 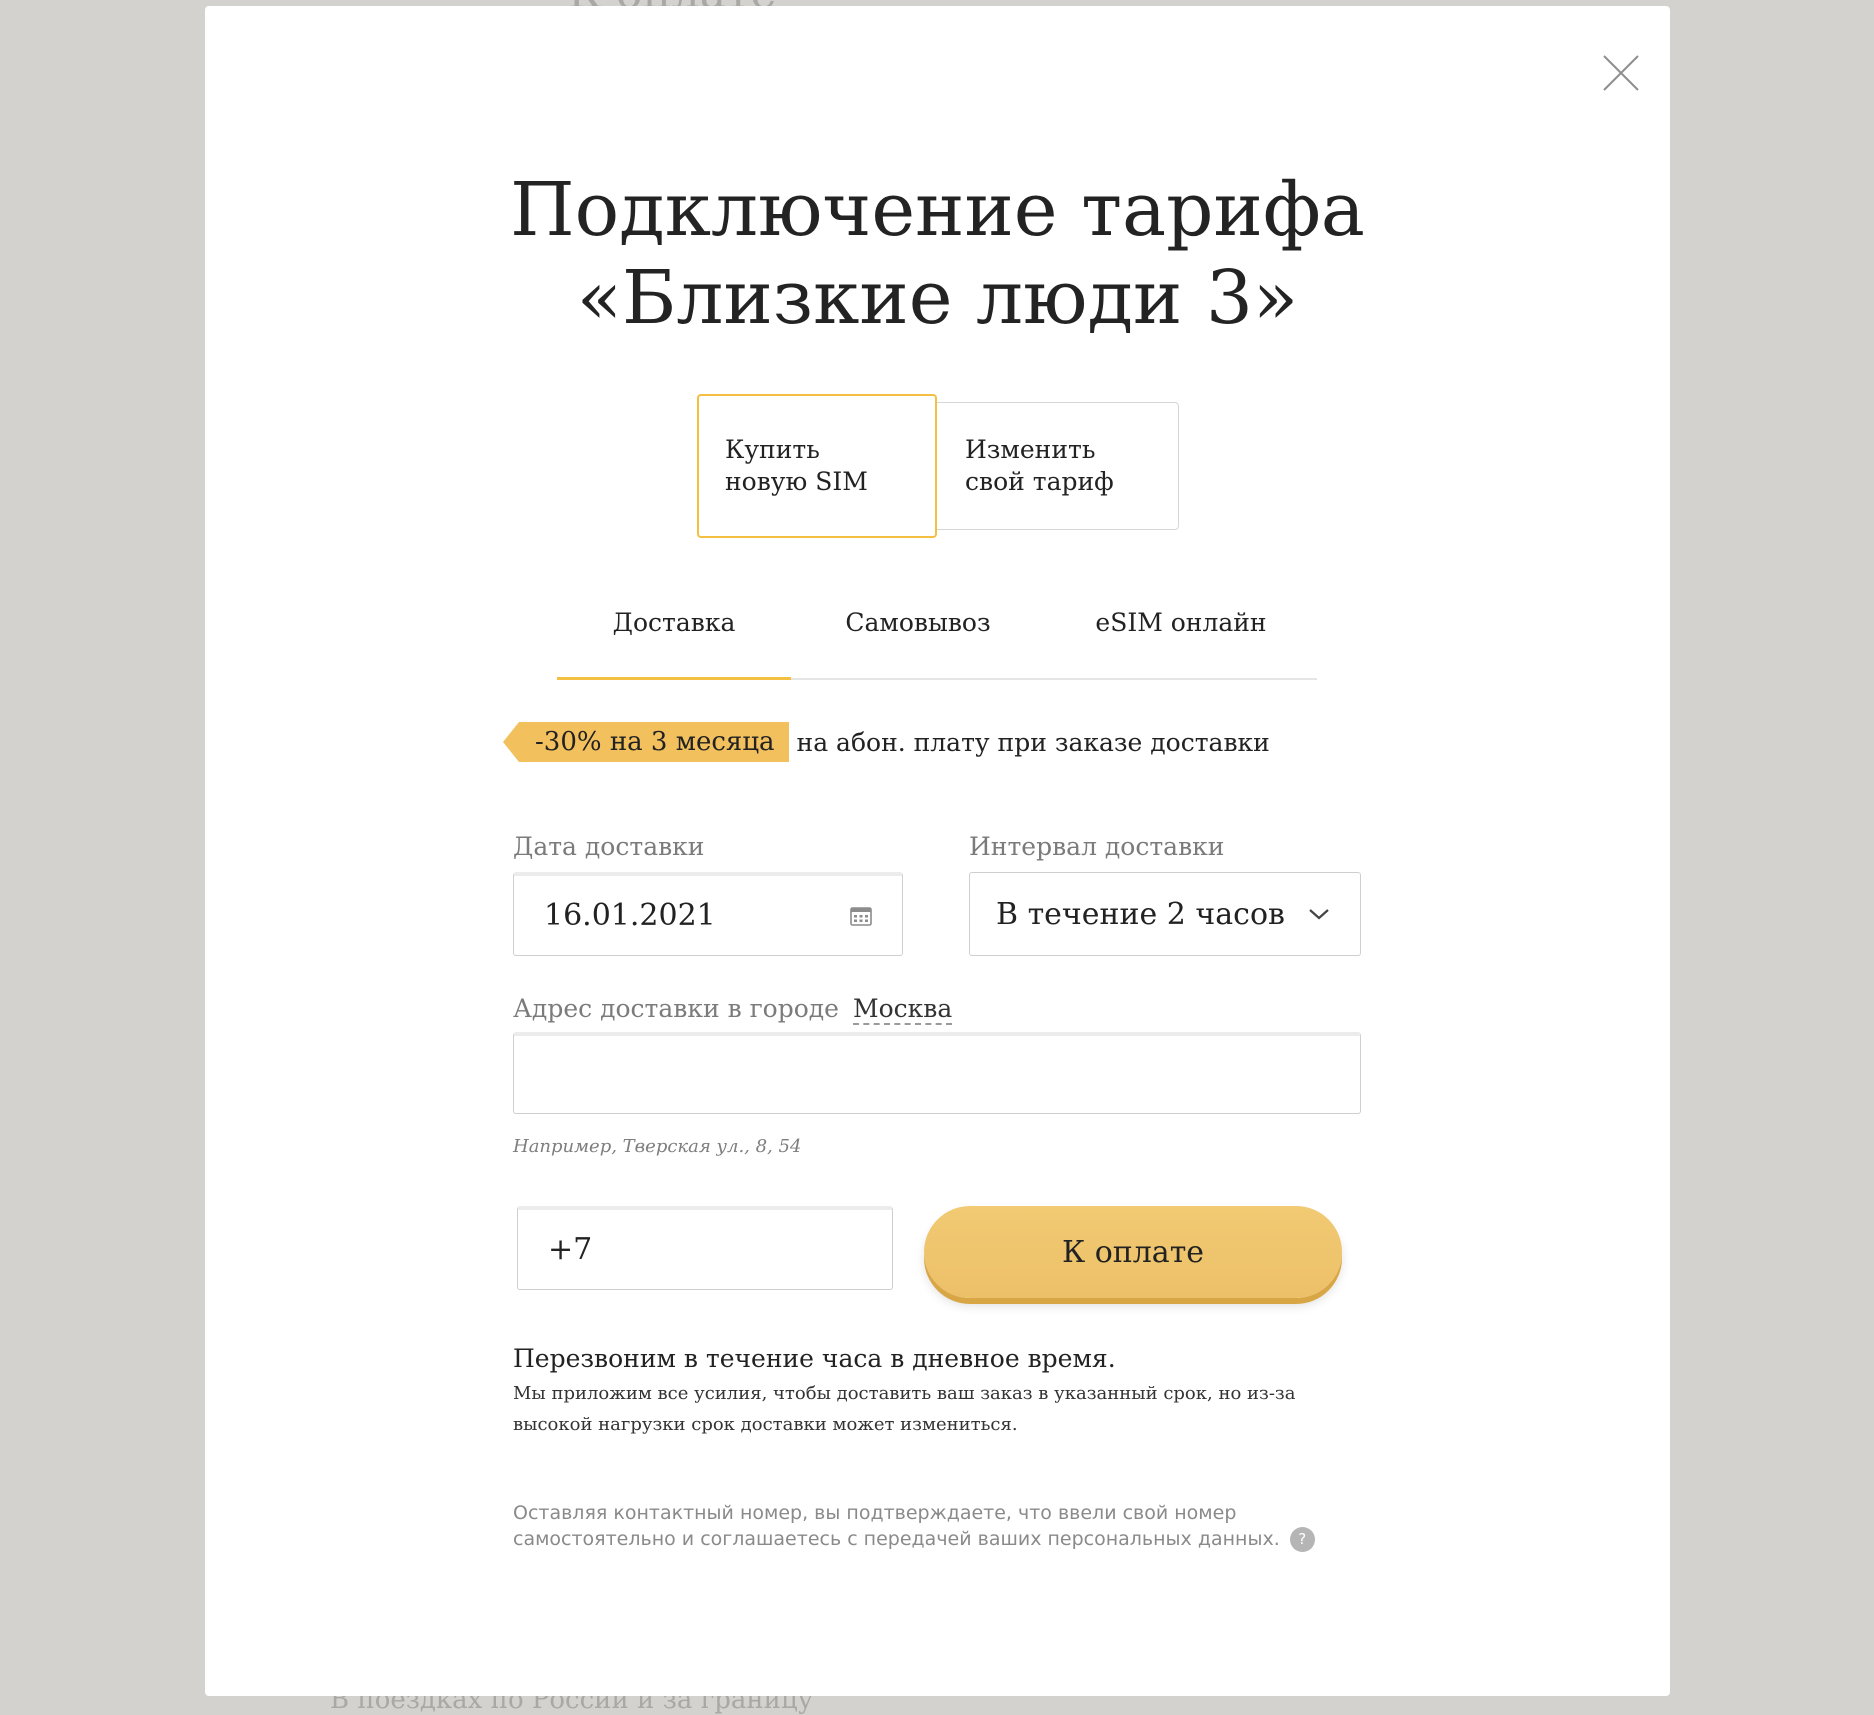 I want to click on delivery-date-value: 16.01.2021, so click(x=630, y=915).